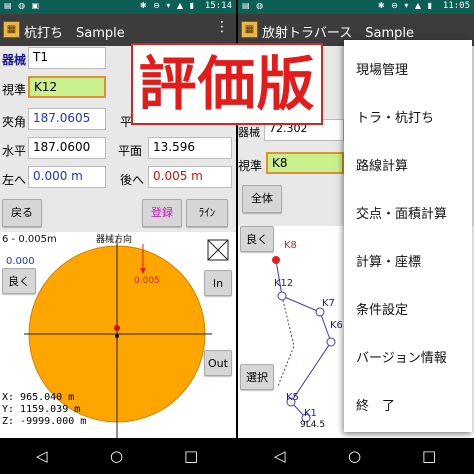  What do you see at coordinates (162, 213) in the screenshot?
I see `register-button: 登録` at bounding box center [162, 213].